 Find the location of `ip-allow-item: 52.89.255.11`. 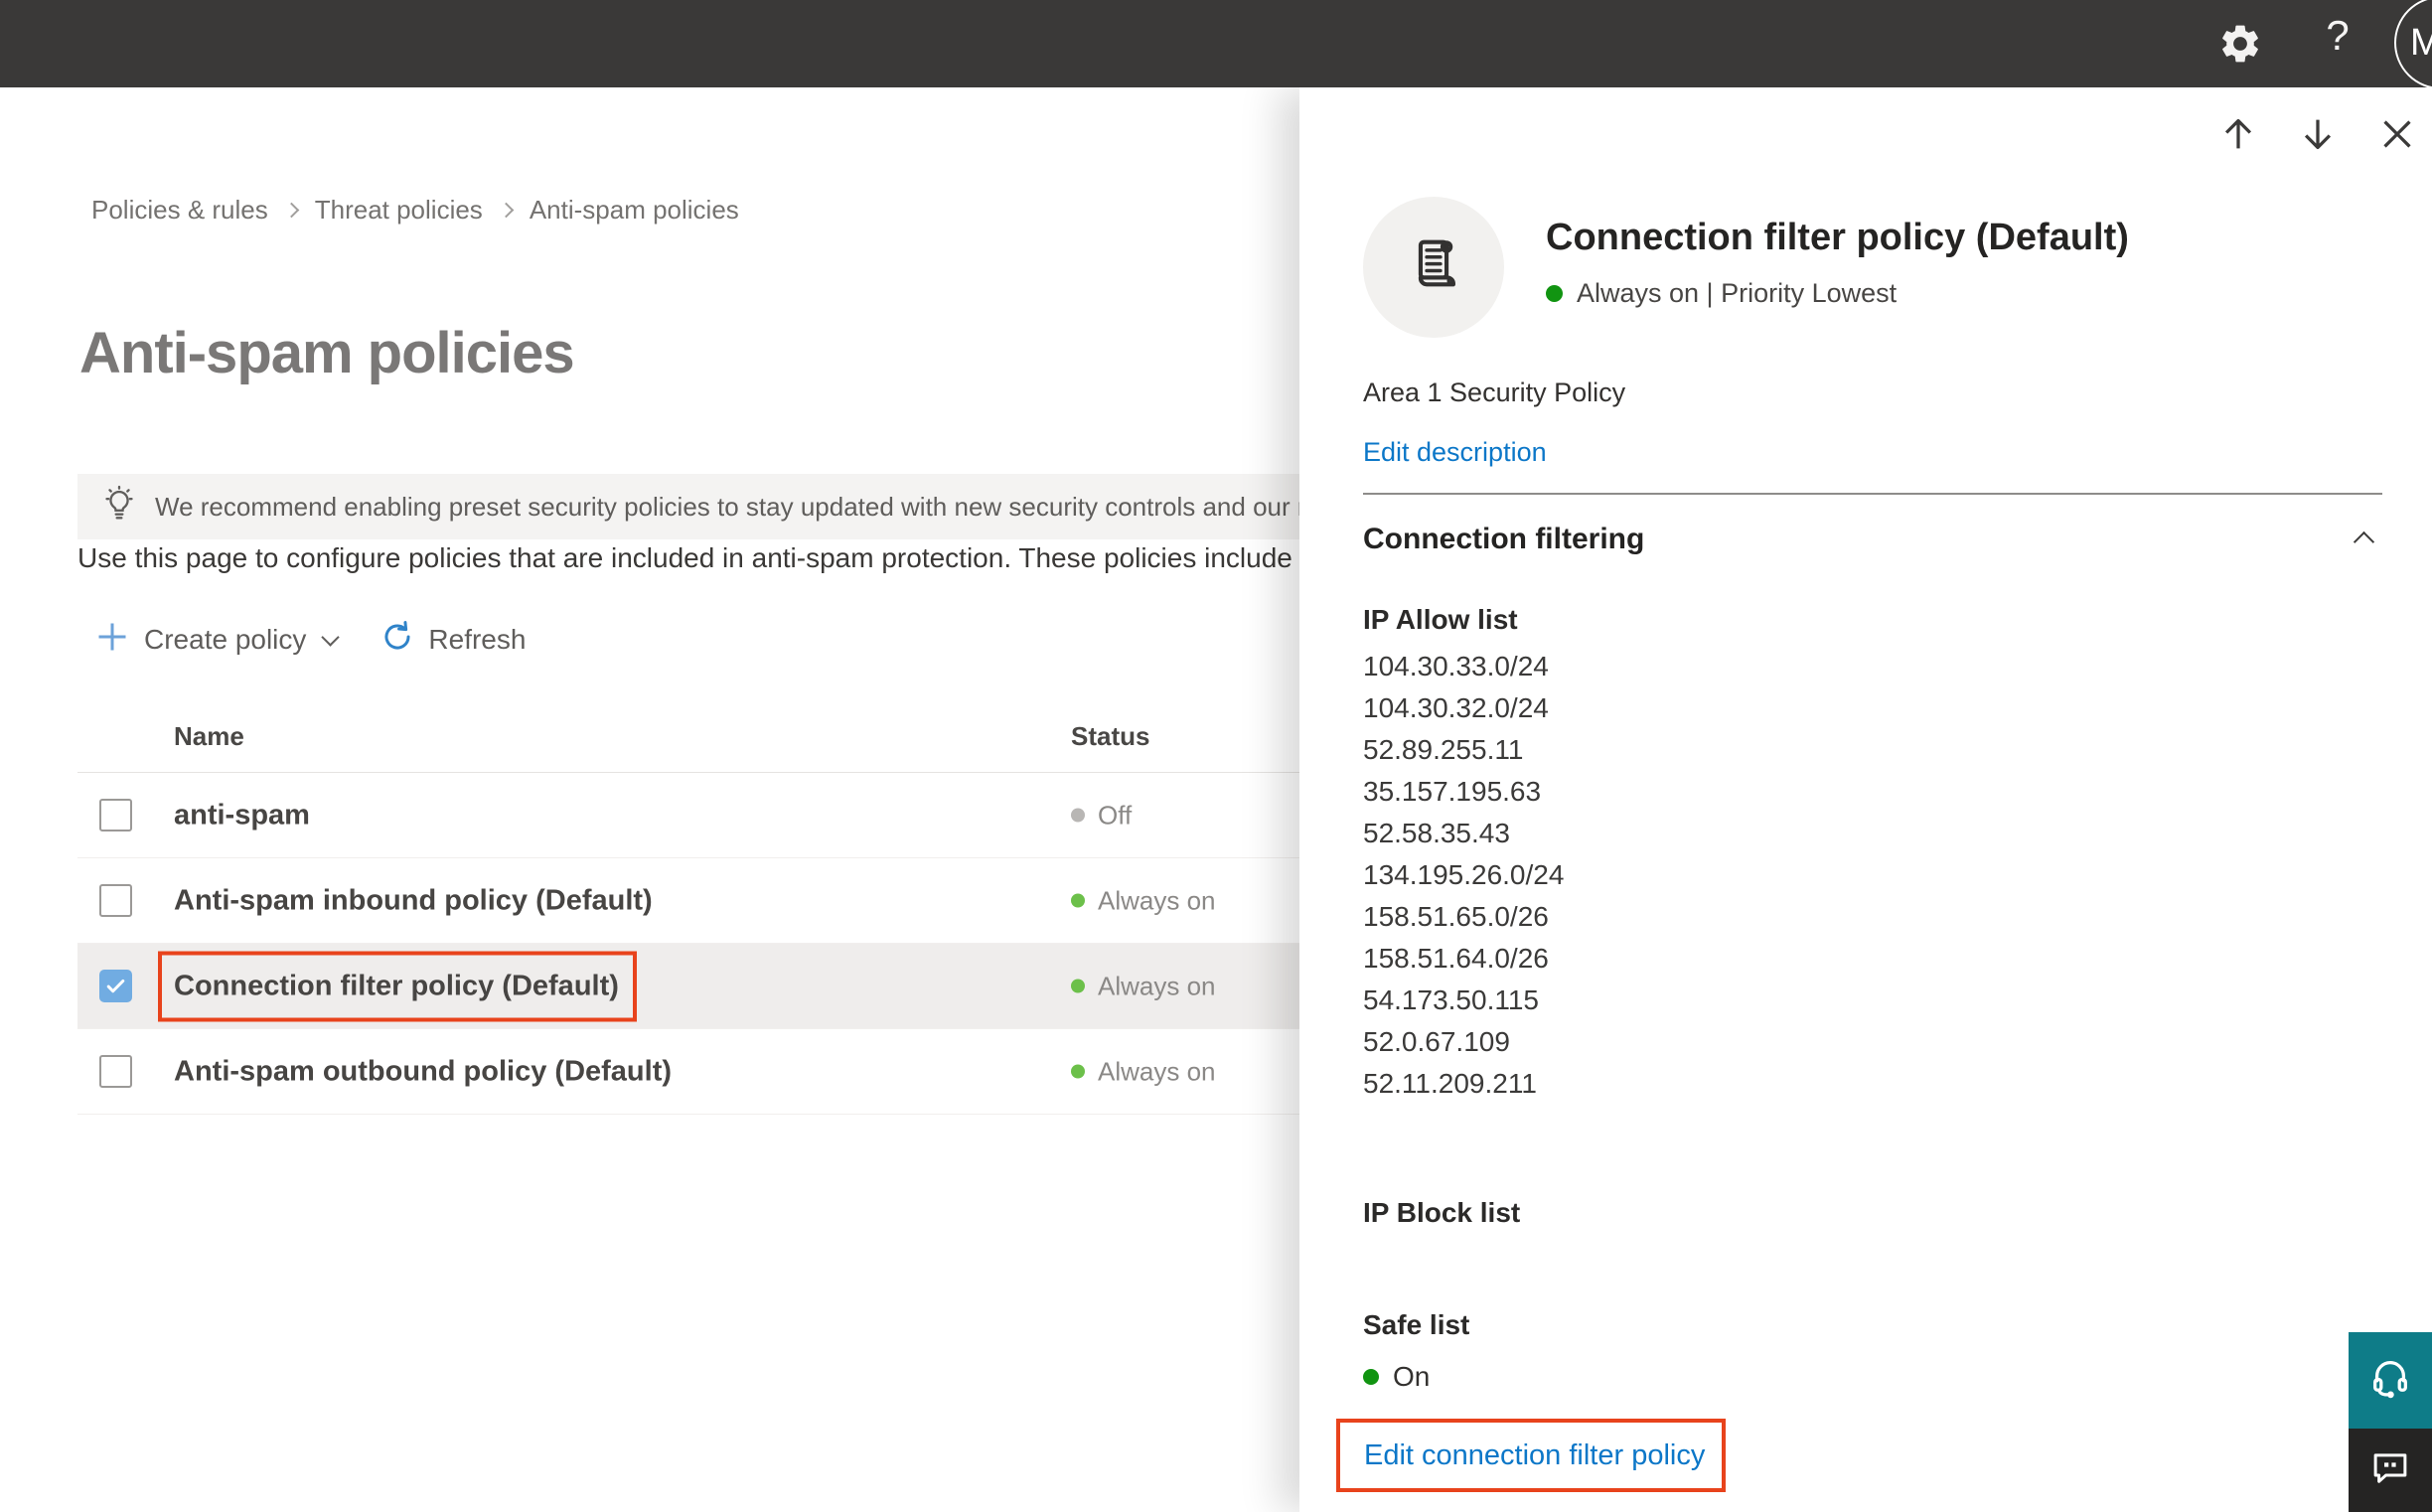

ip-allow-item: 52.89.255.11 is located at coordinates (1443, 749).